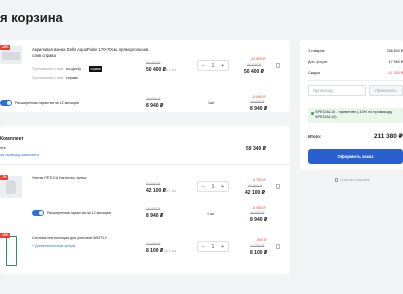 This screenshot has height=294, width=403. What do you see at coordinates (12, 139) in the screenshot?
I see `kit-title: Комплект` at bounding box center [12, 139].